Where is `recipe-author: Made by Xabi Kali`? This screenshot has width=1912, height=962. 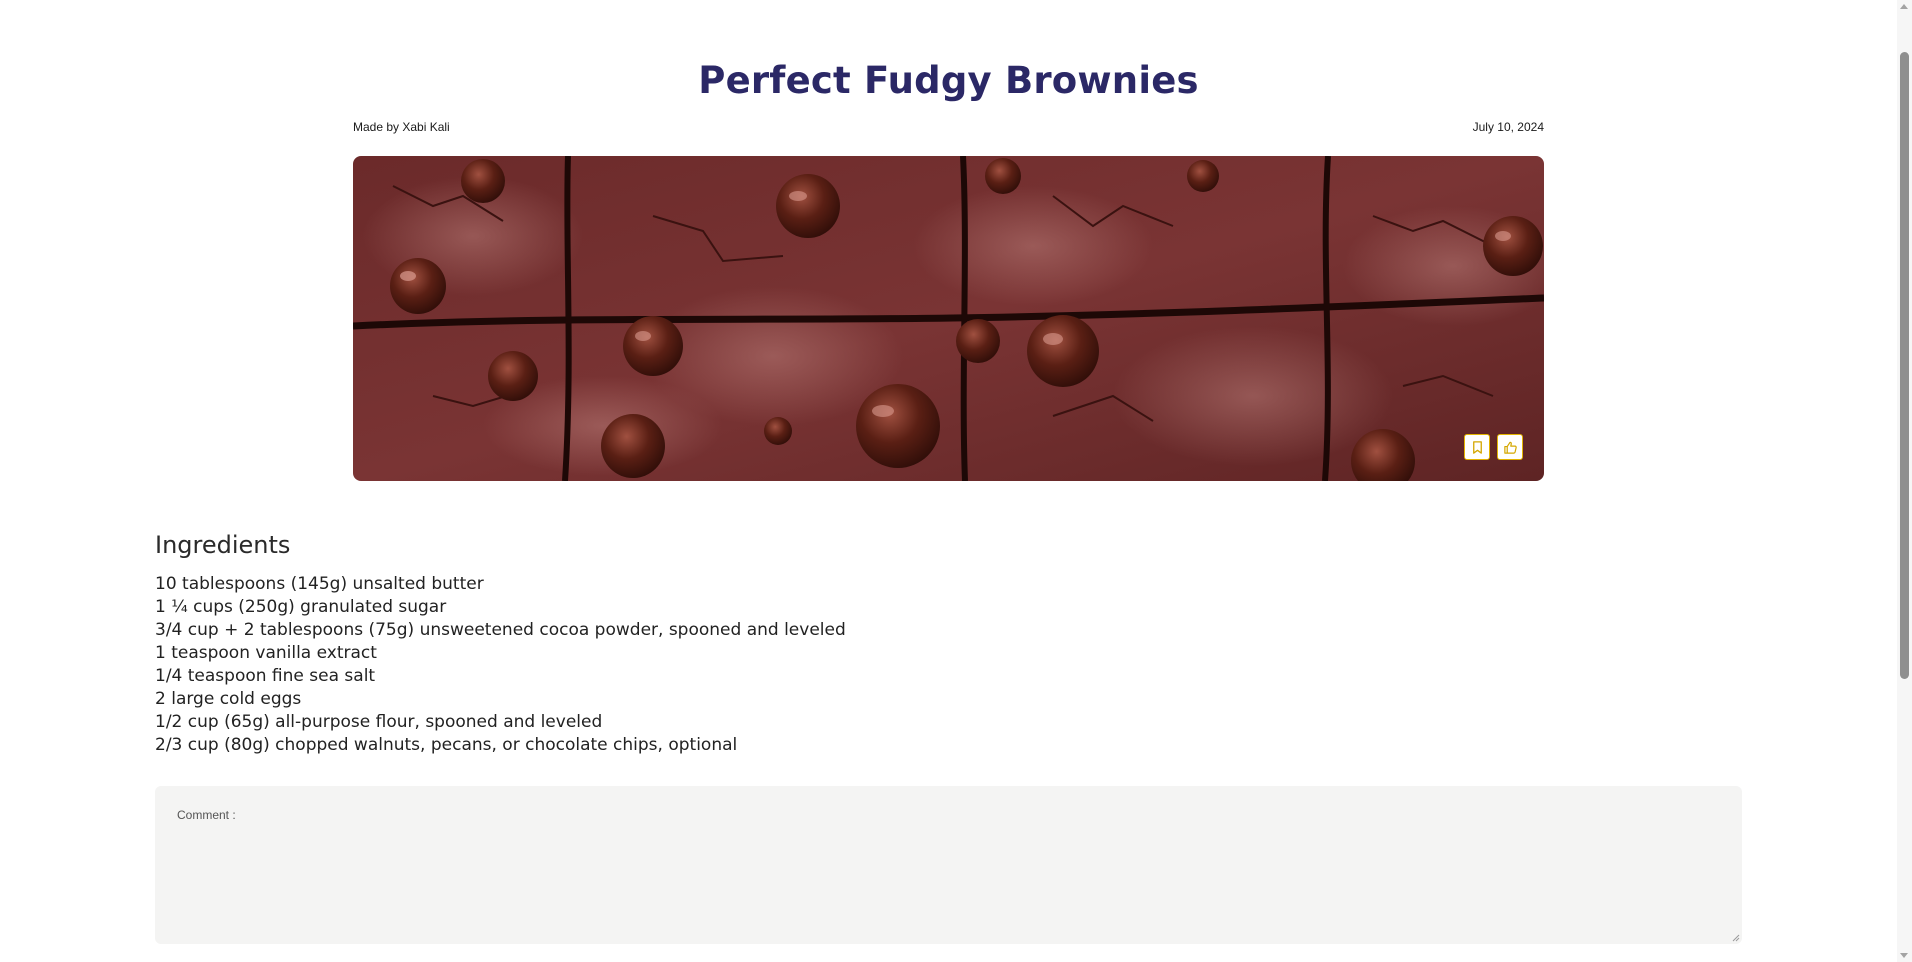
recipe-author: Made by Xabi Kali is located at coordinates (401, 127).